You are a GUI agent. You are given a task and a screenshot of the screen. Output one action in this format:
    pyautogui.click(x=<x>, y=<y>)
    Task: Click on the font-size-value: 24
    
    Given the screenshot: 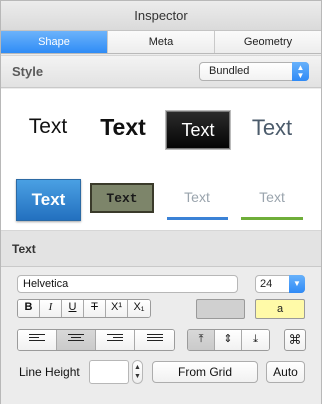 What is the action you would take?
    pyautogui.click(x=266, y=284)
    